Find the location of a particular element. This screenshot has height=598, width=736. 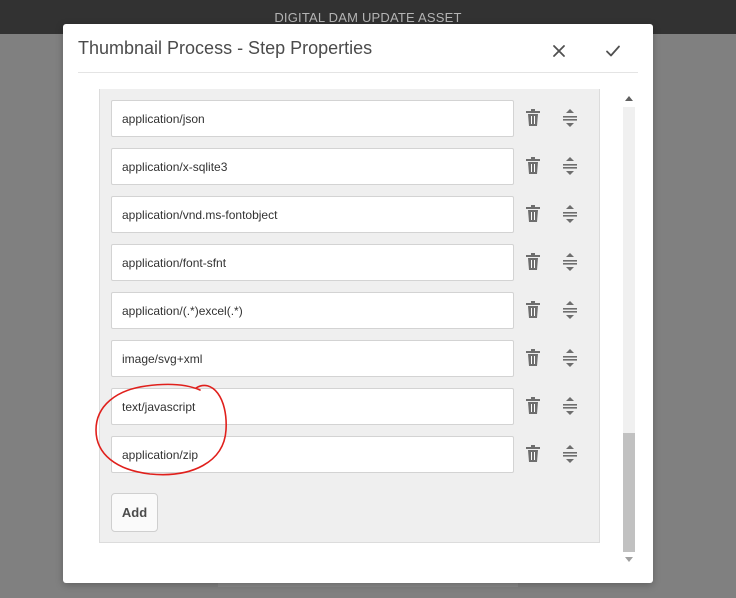

scrollbar is located at coordinates (629, 328).